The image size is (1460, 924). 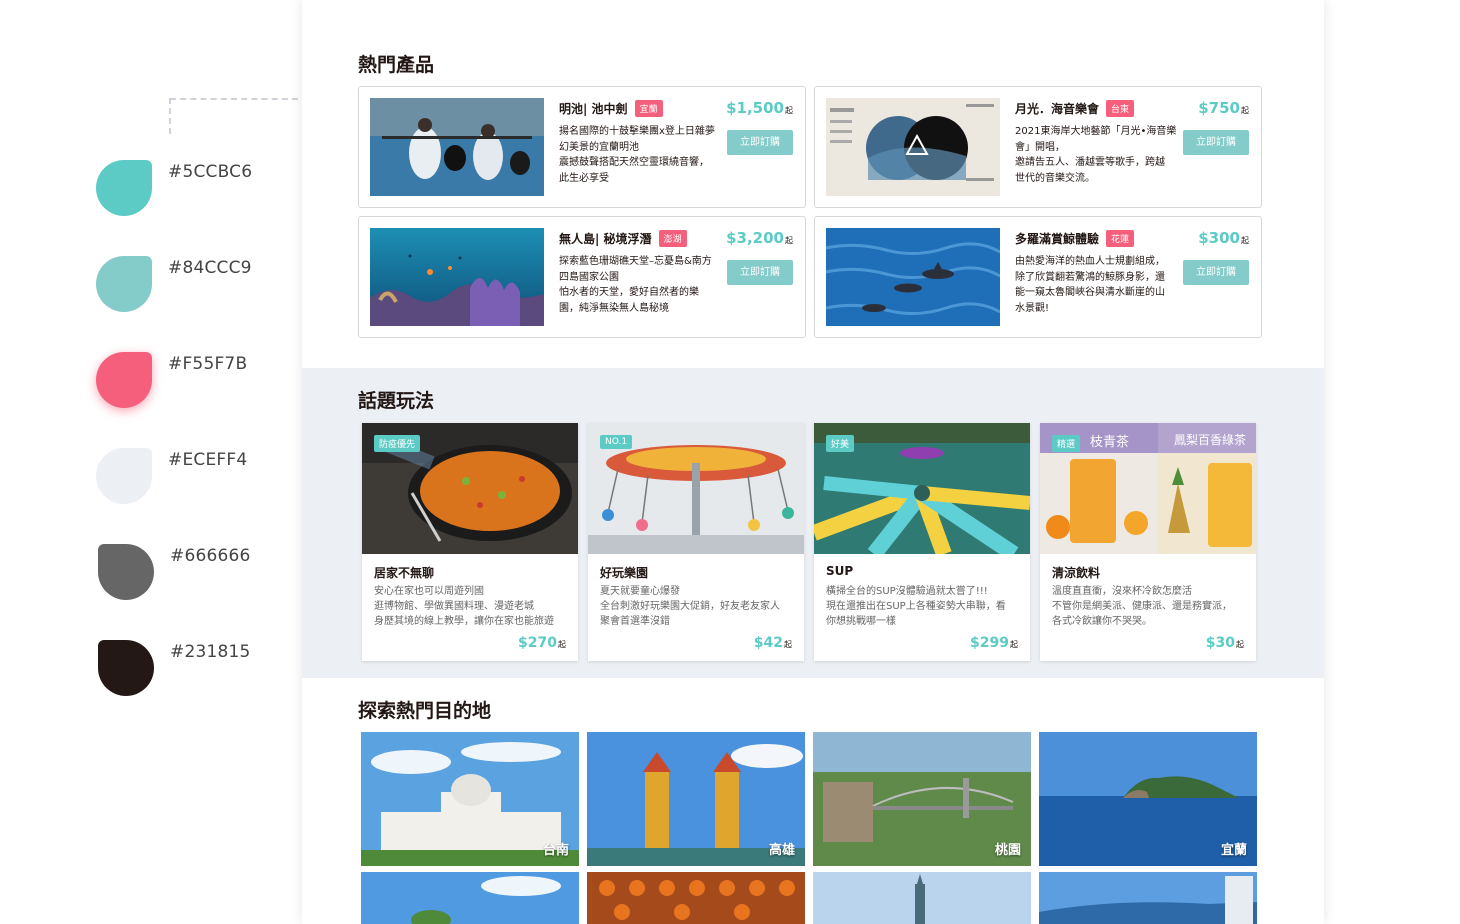 What do you see at coordinates (913, 277) in the screenshot?
I see `dolphins-photo` at bounding box center [913, 277].